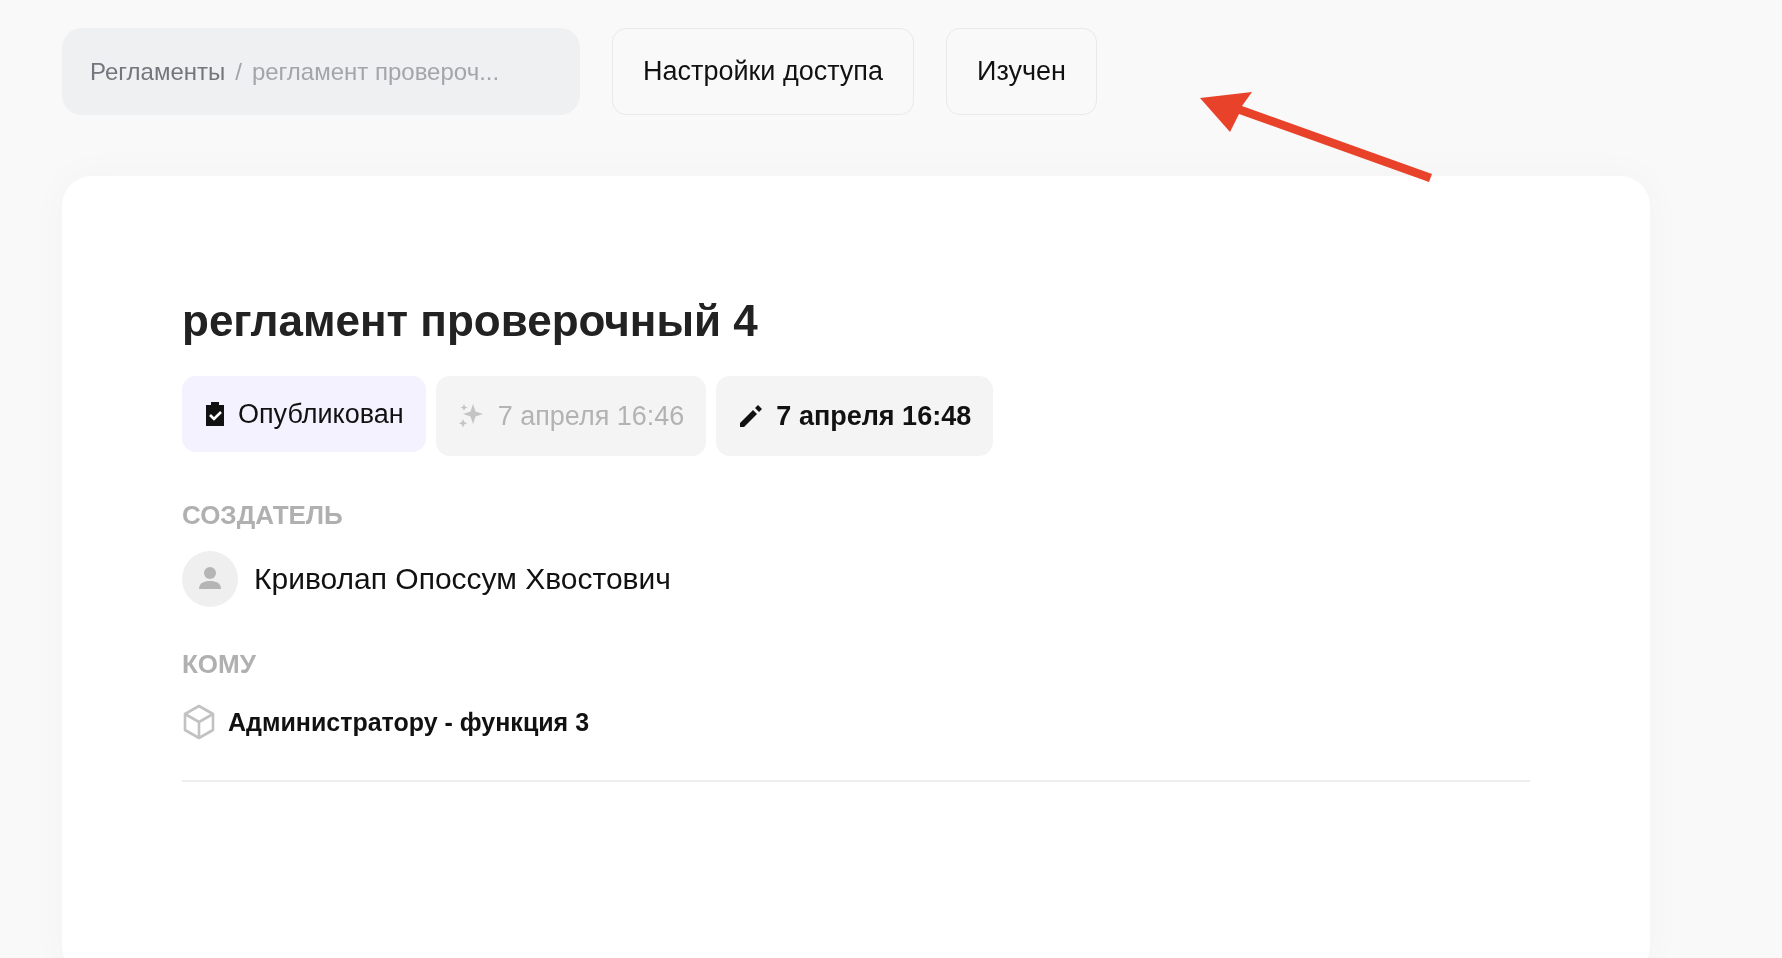  Describe the element at coordinates (263, 515) in the screenshot. I see `section-heading: СОЗДАТЕЛЬ` at that location.